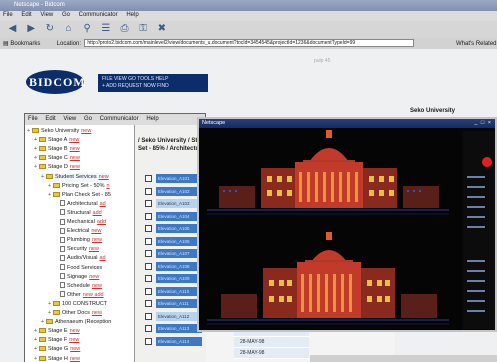 This screenshot has width=497, height=362. Describe the element at coordinates (78, 231) in the screenshot. I see `tree-item: Electrical new` at that location.